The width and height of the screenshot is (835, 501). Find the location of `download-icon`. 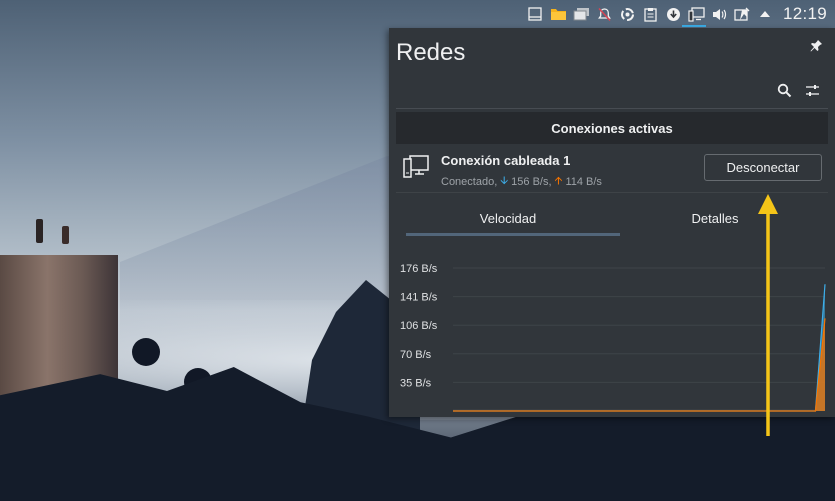

download-icon is located at coordinates (673, 14).